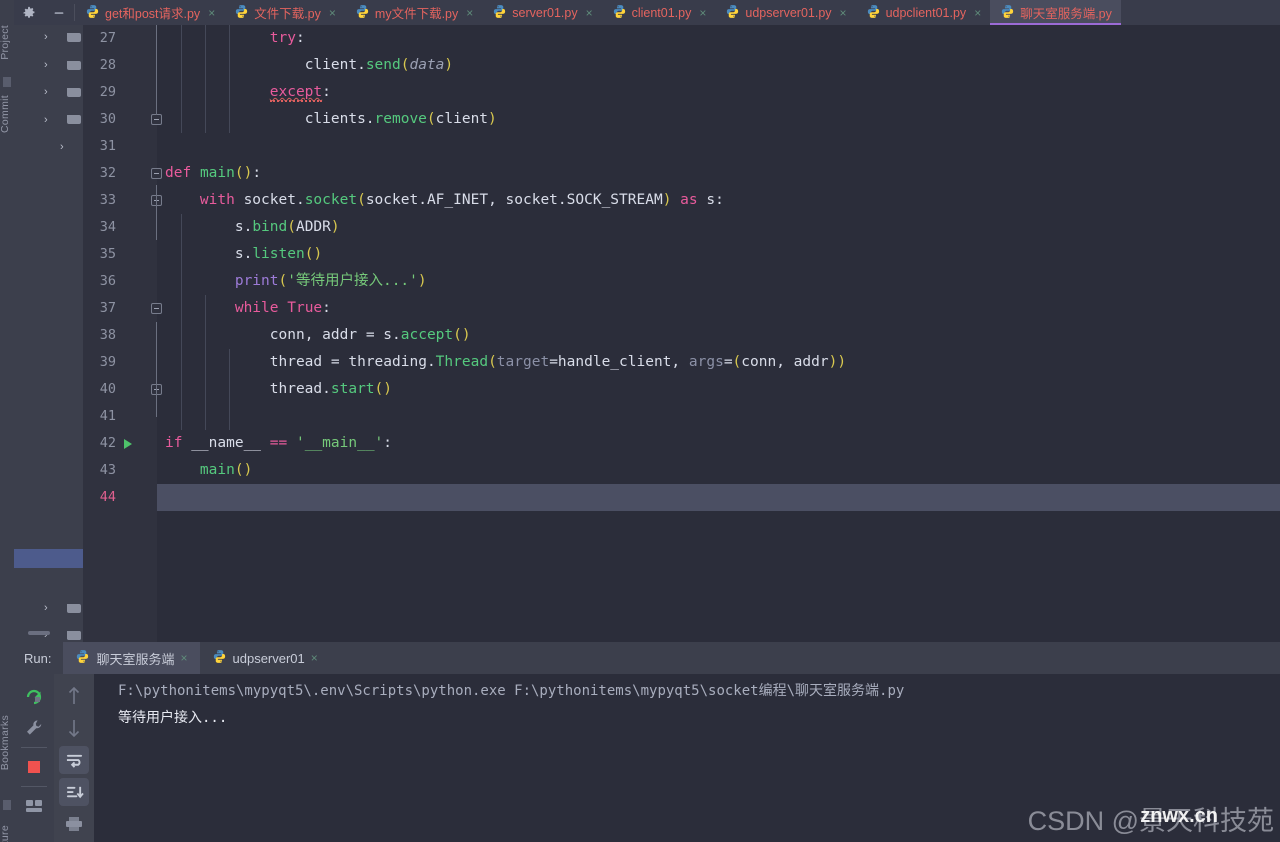 The height and width of the screenshot is (842, 1280). What do you see at coordinates (718, 308) in the screenshot?
I see `code-line-37: while True:` at bounding box center [718, 308].